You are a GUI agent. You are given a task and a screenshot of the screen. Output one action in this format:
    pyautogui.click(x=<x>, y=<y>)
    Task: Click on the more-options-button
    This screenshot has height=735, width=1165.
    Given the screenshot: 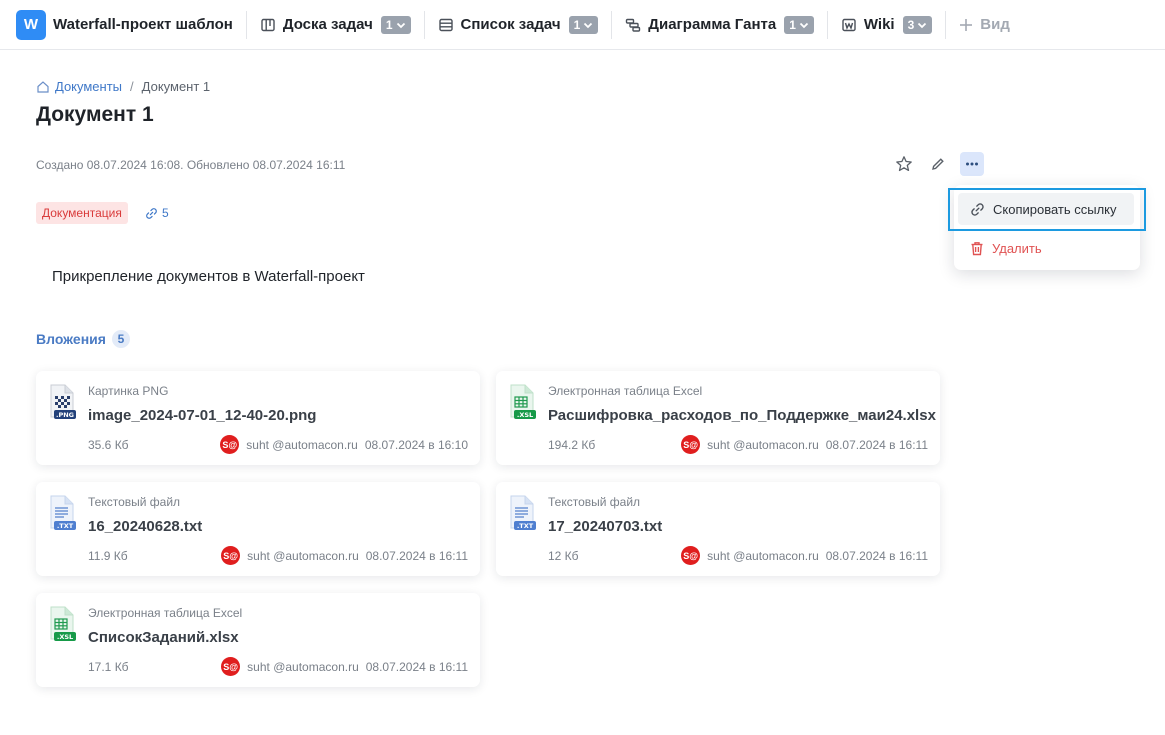 What is the action you would take?
    pyautogui.click(x=972, y=164)
    